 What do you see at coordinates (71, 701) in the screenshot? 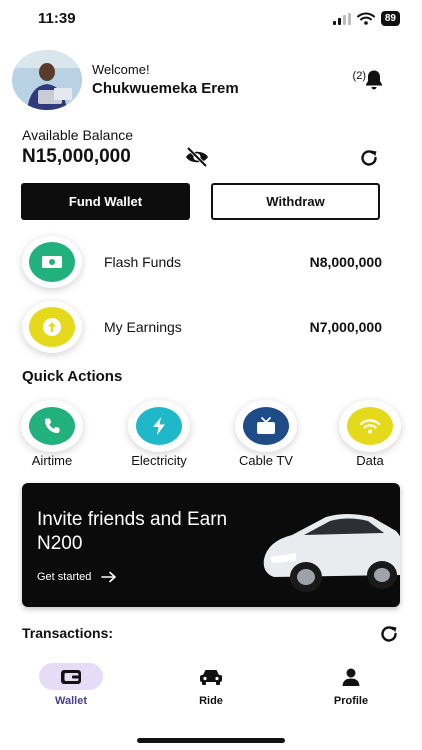
I see `nav-label: Wallet` at bounding box center [71, 701].